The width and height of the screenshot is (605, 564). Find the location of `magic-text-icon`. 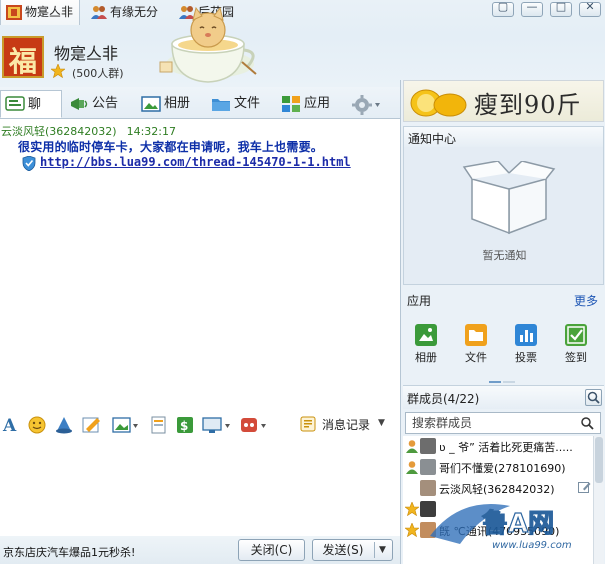

magic-text-icon is located at coordinates (92, 425).